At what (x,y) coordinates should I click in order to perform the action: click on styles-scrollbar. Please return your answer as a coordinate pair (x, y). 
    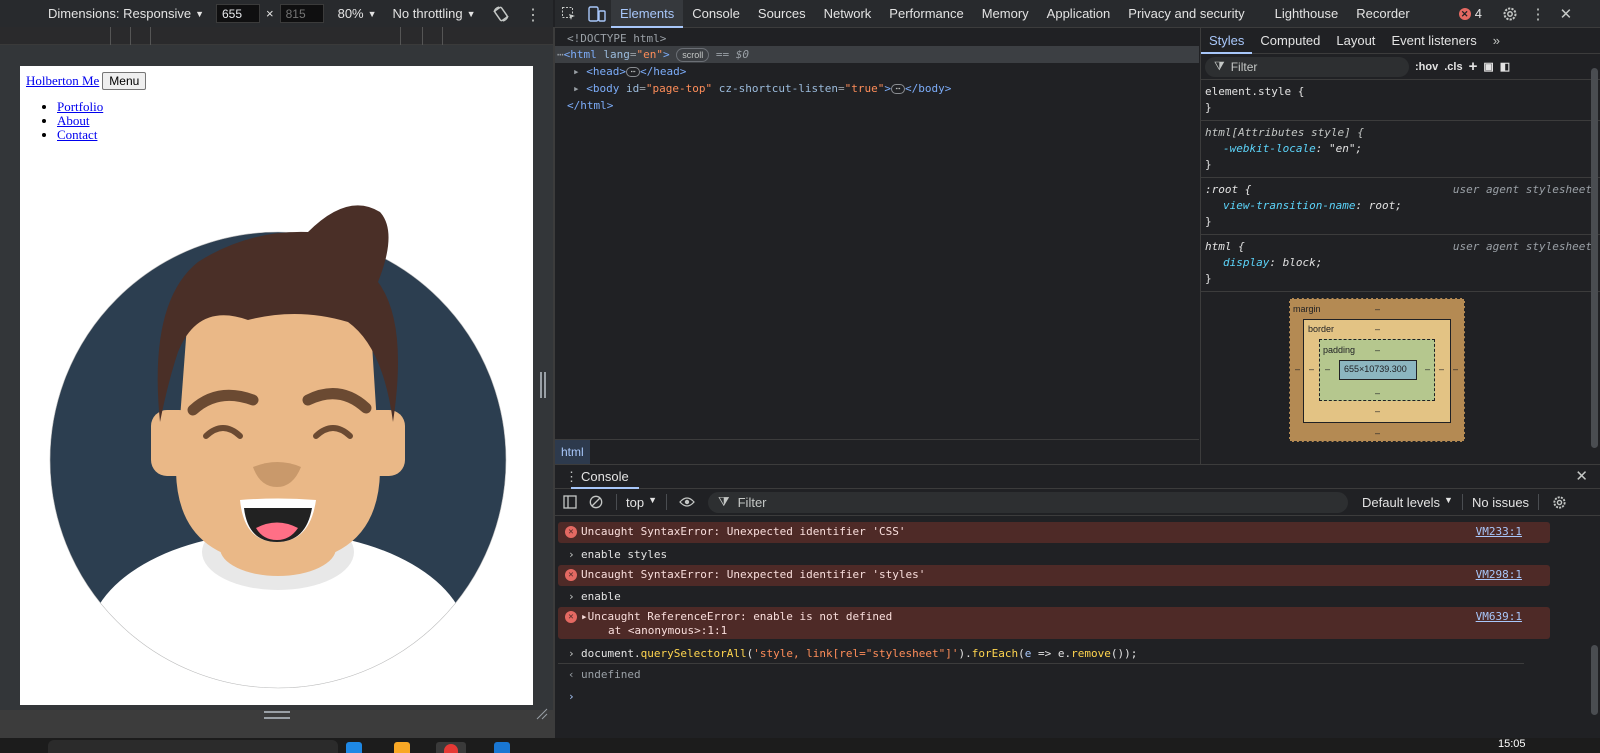
    Looking at the image, I should click on (1594, 258).